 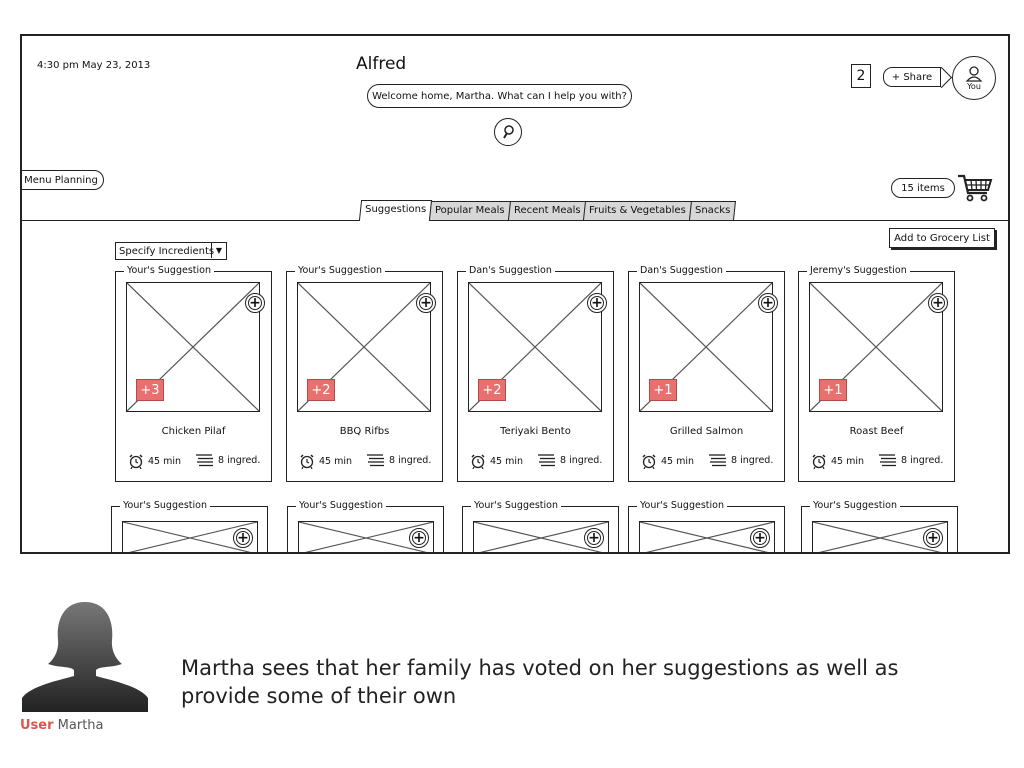 What do you see at coordinates (167, 251) in the screenshot?
I see `specify-ingredients-label: Specify Incredients` at bounding box center [167, 251].